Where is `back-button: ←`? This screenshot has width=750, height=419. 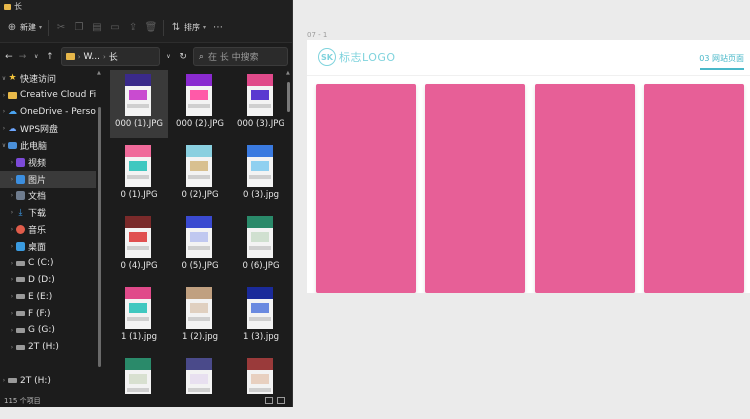 back-button: ← is located at coordinates (9, 57).